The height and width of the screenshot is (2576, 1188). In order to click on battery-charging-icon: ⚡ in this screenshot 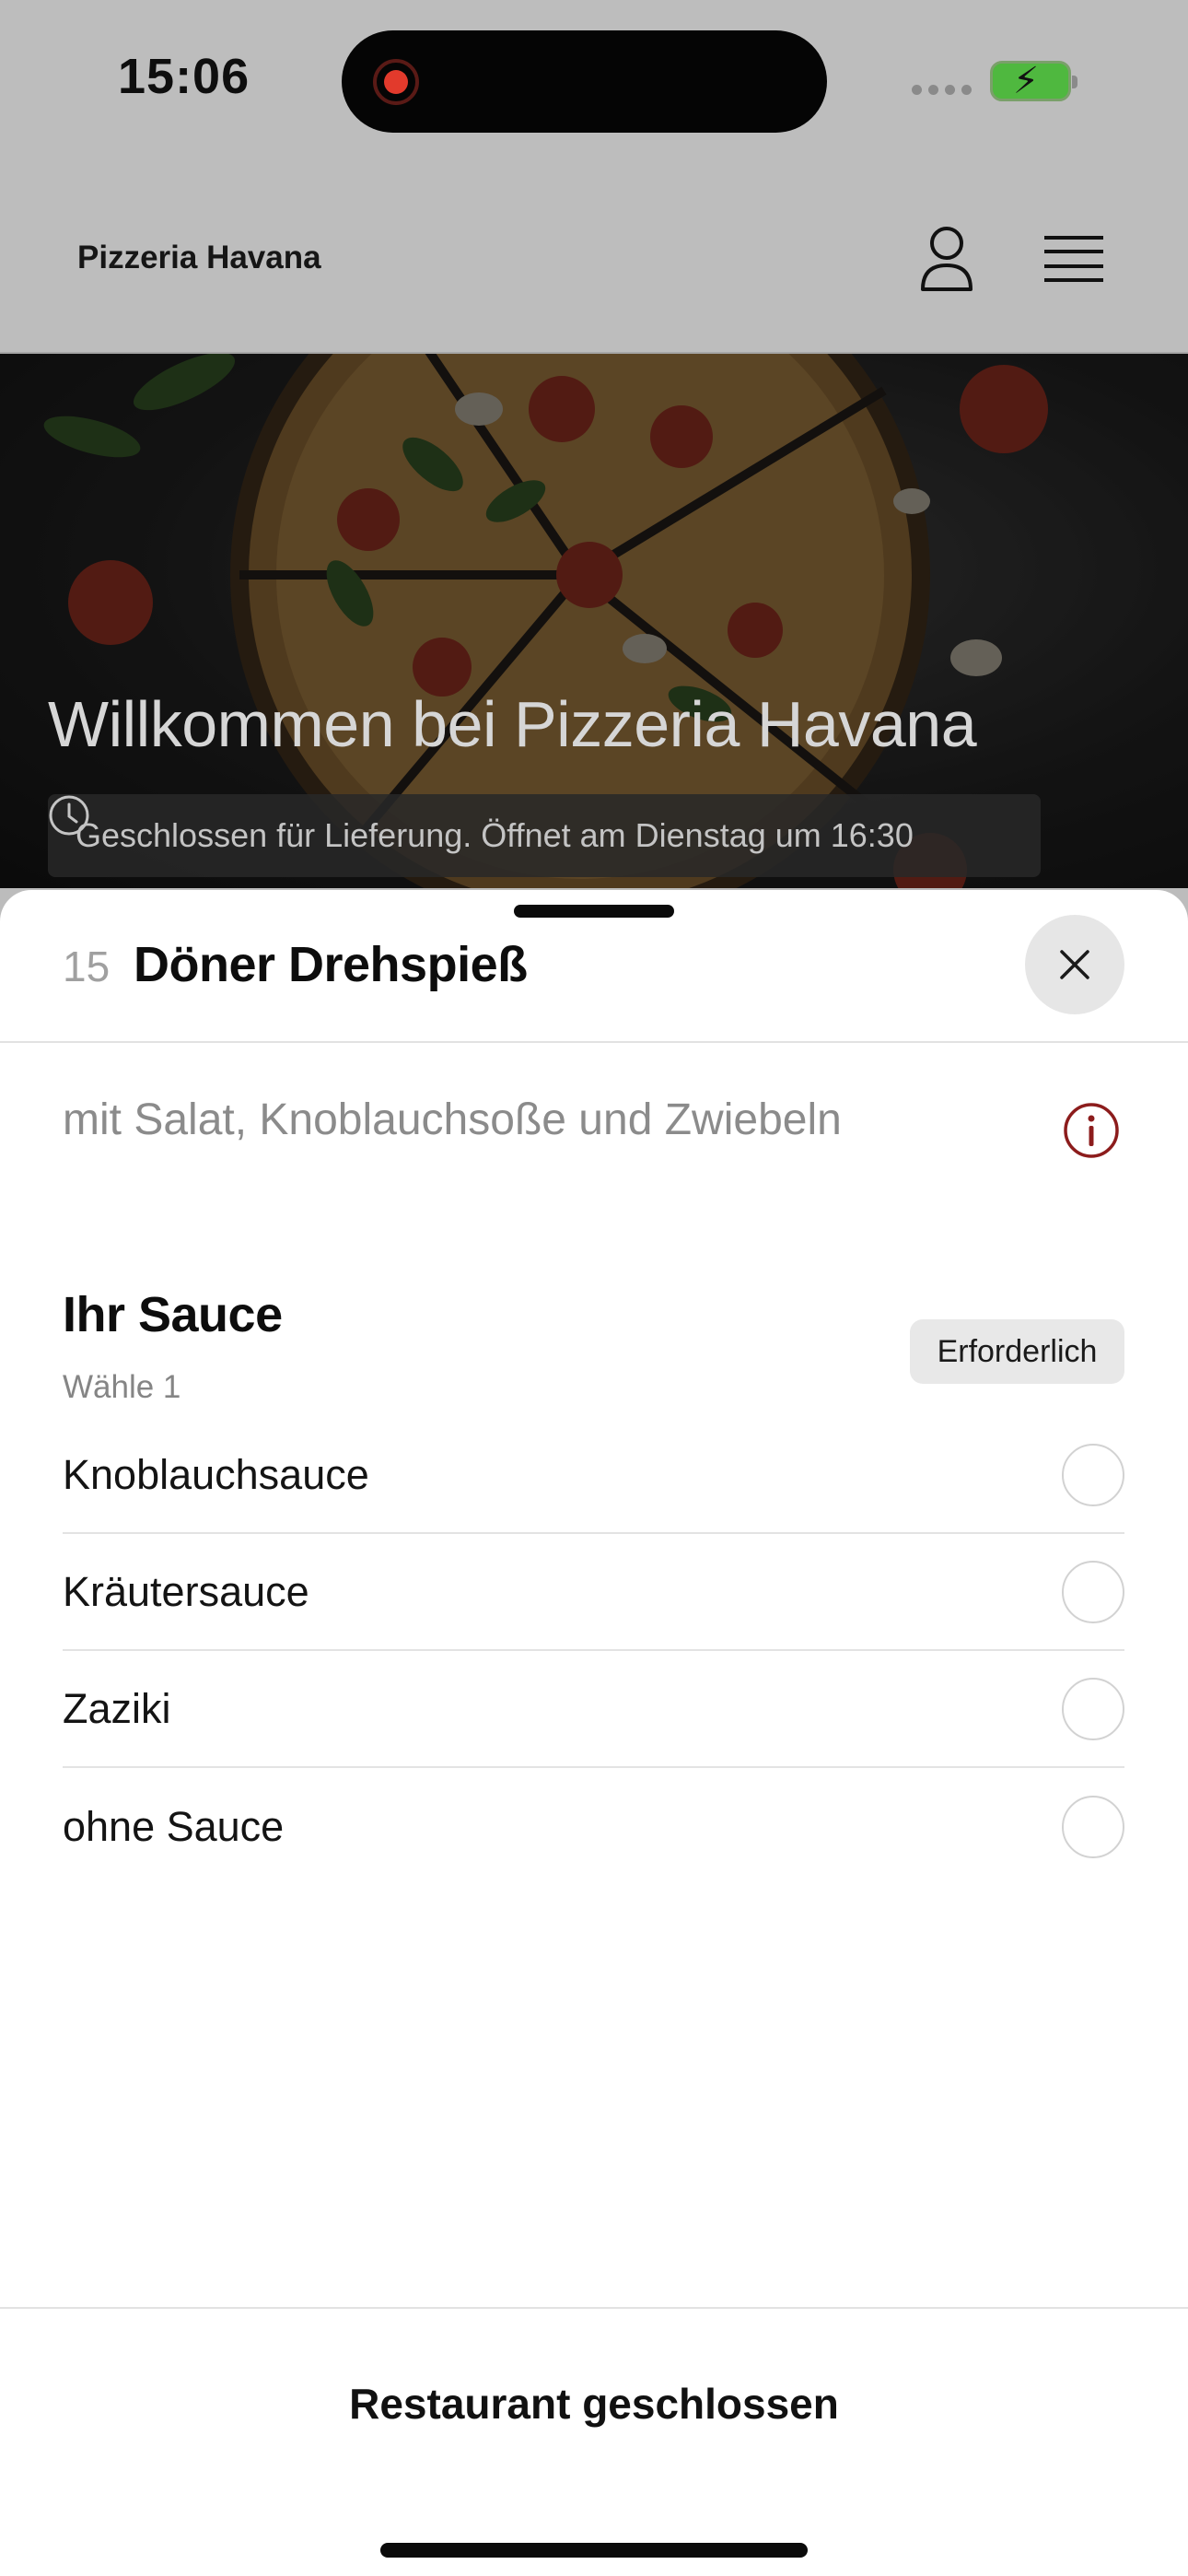, I will do `click(1033, 81)`.